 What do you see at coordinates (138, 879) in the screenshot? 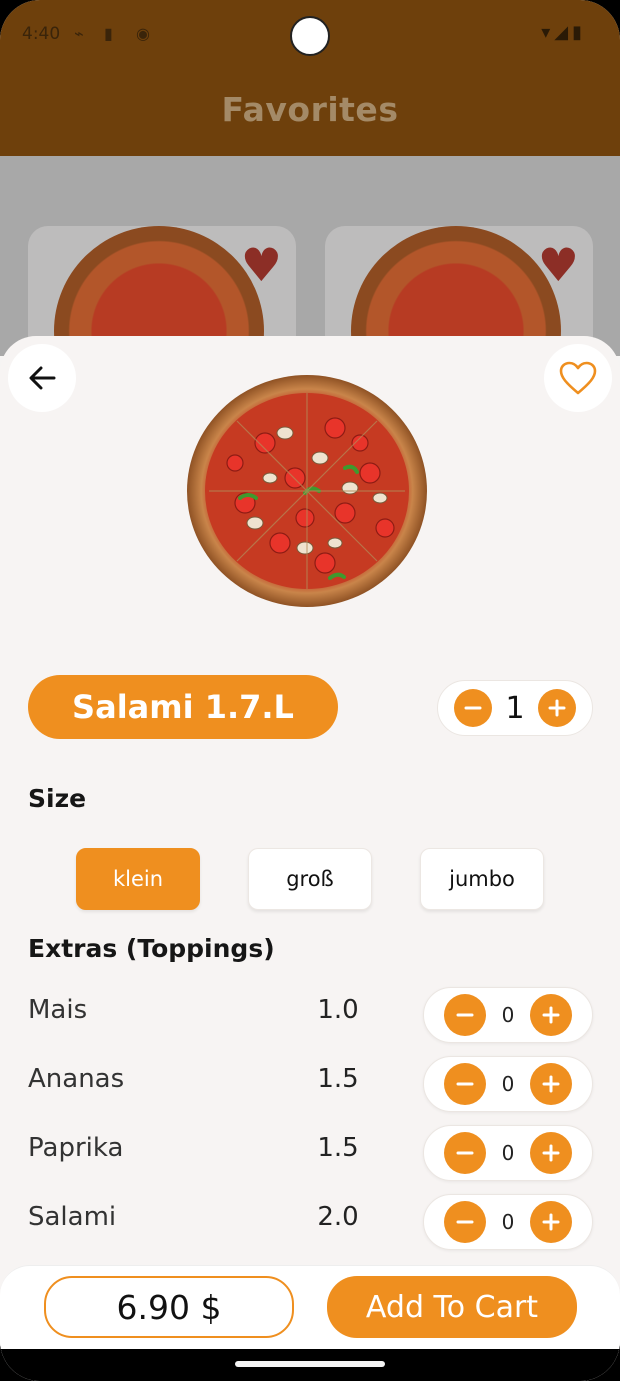
I see `size-option-klein: klein` at bounding box center [138, 879].